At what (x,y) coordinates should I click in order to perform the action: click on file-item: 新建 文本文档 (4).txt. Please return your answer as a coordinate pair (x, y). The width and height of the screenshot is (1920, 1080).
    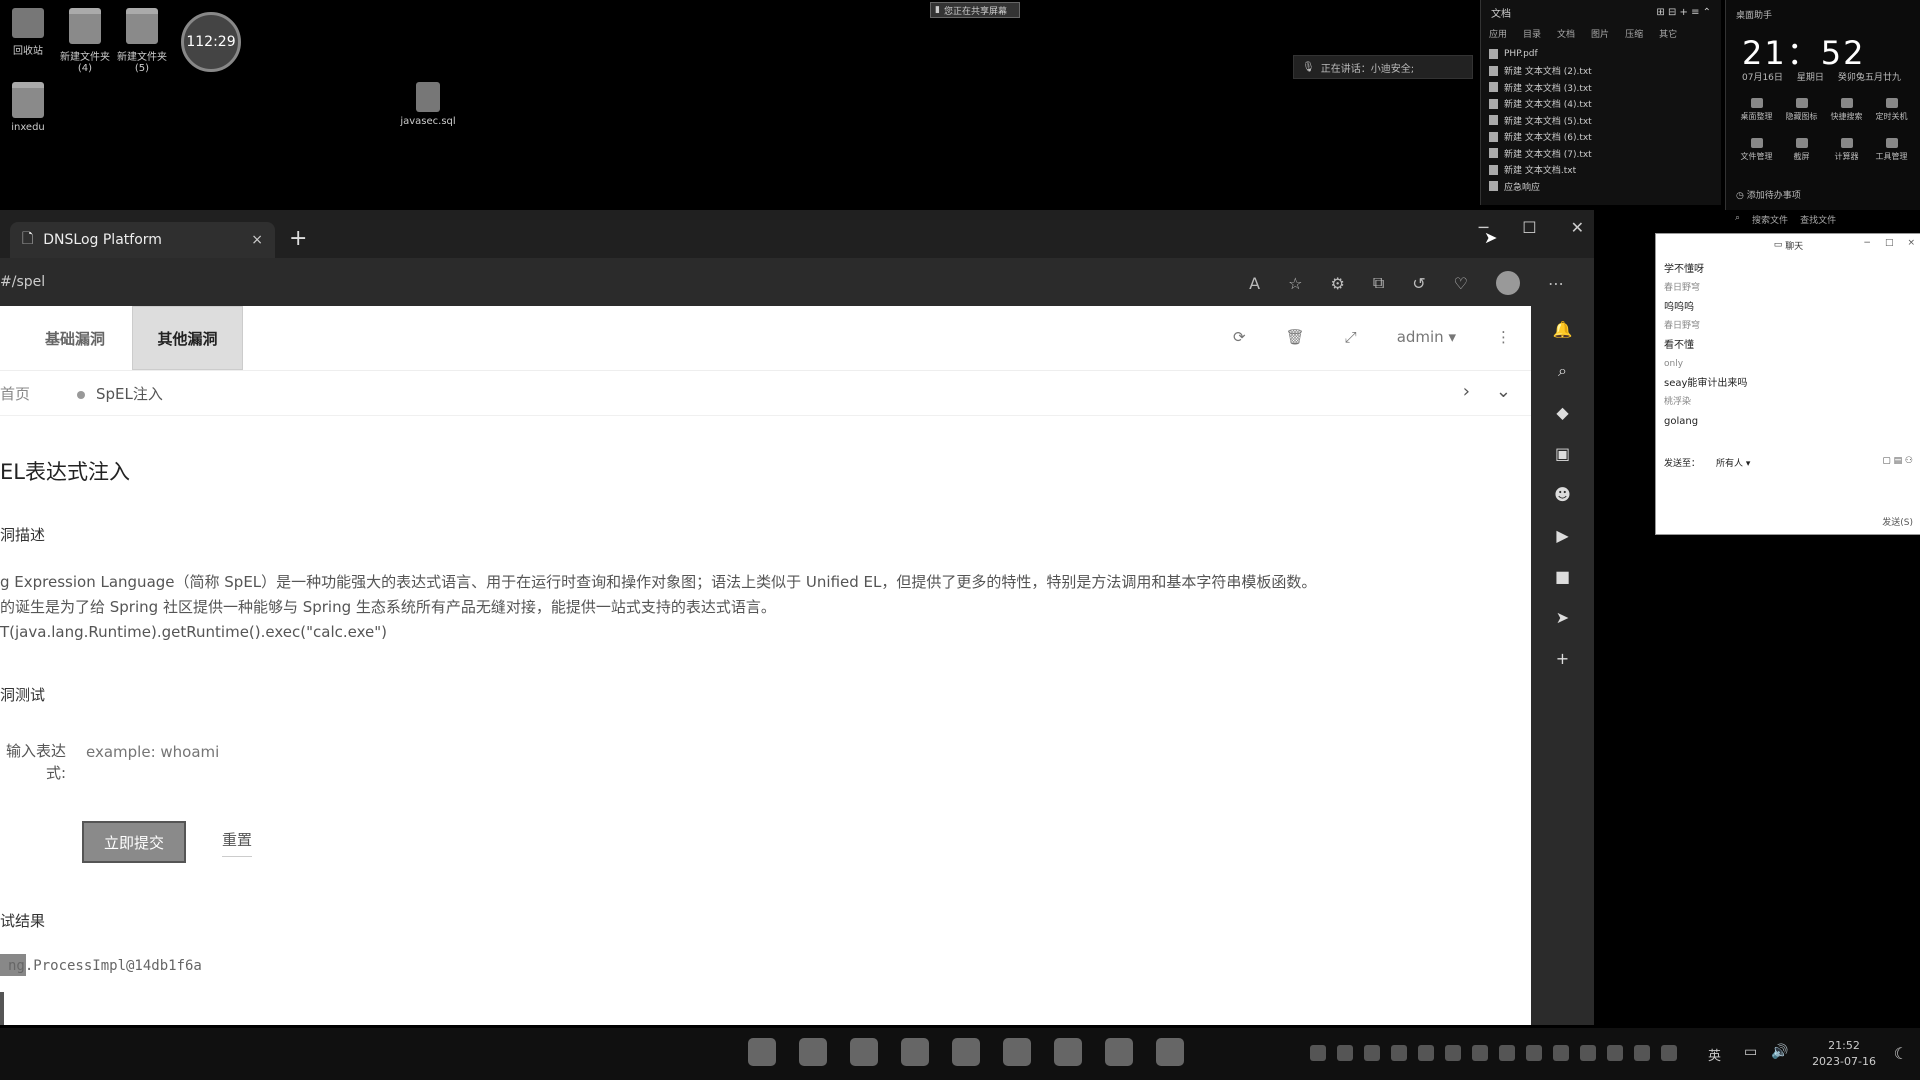
    Looking at the image, I should click on (1601, 104).